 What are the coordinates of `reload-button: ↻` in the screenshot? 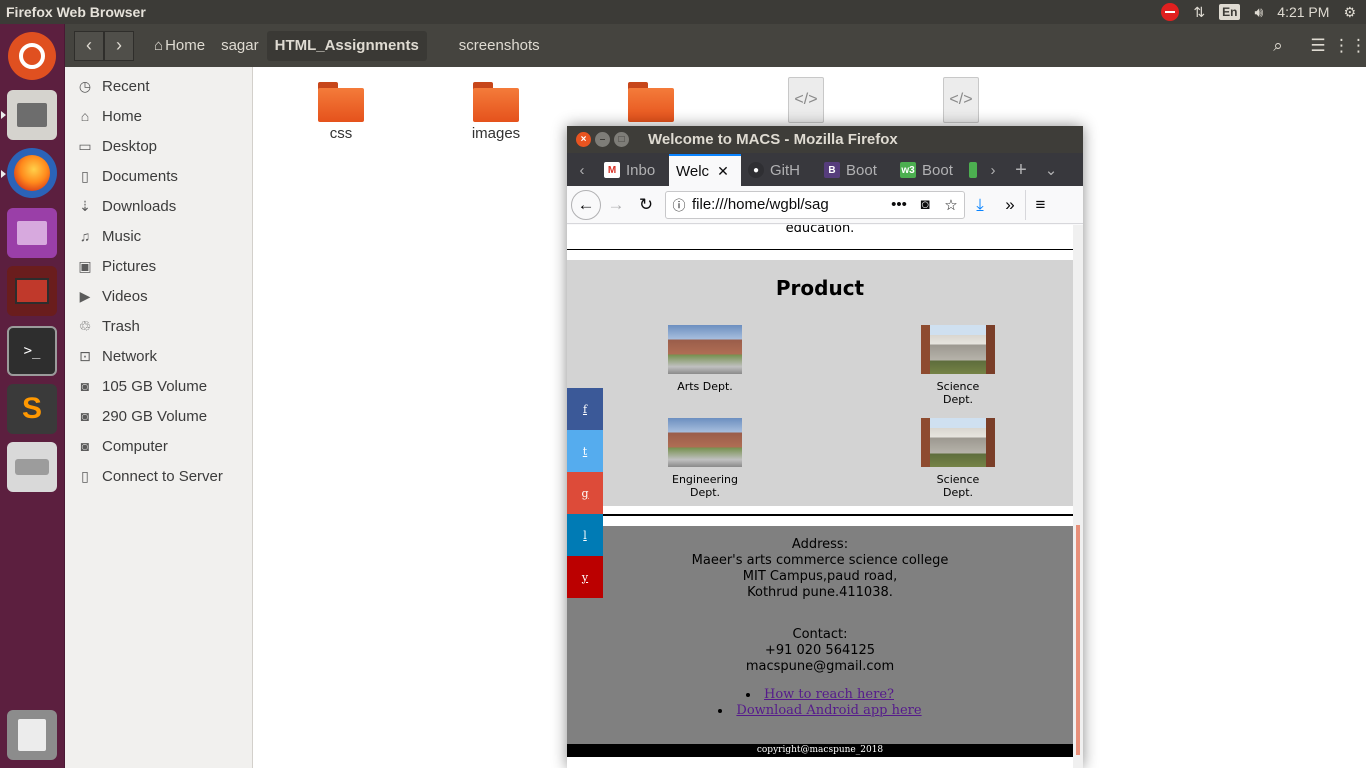 It's located at (646, 205).